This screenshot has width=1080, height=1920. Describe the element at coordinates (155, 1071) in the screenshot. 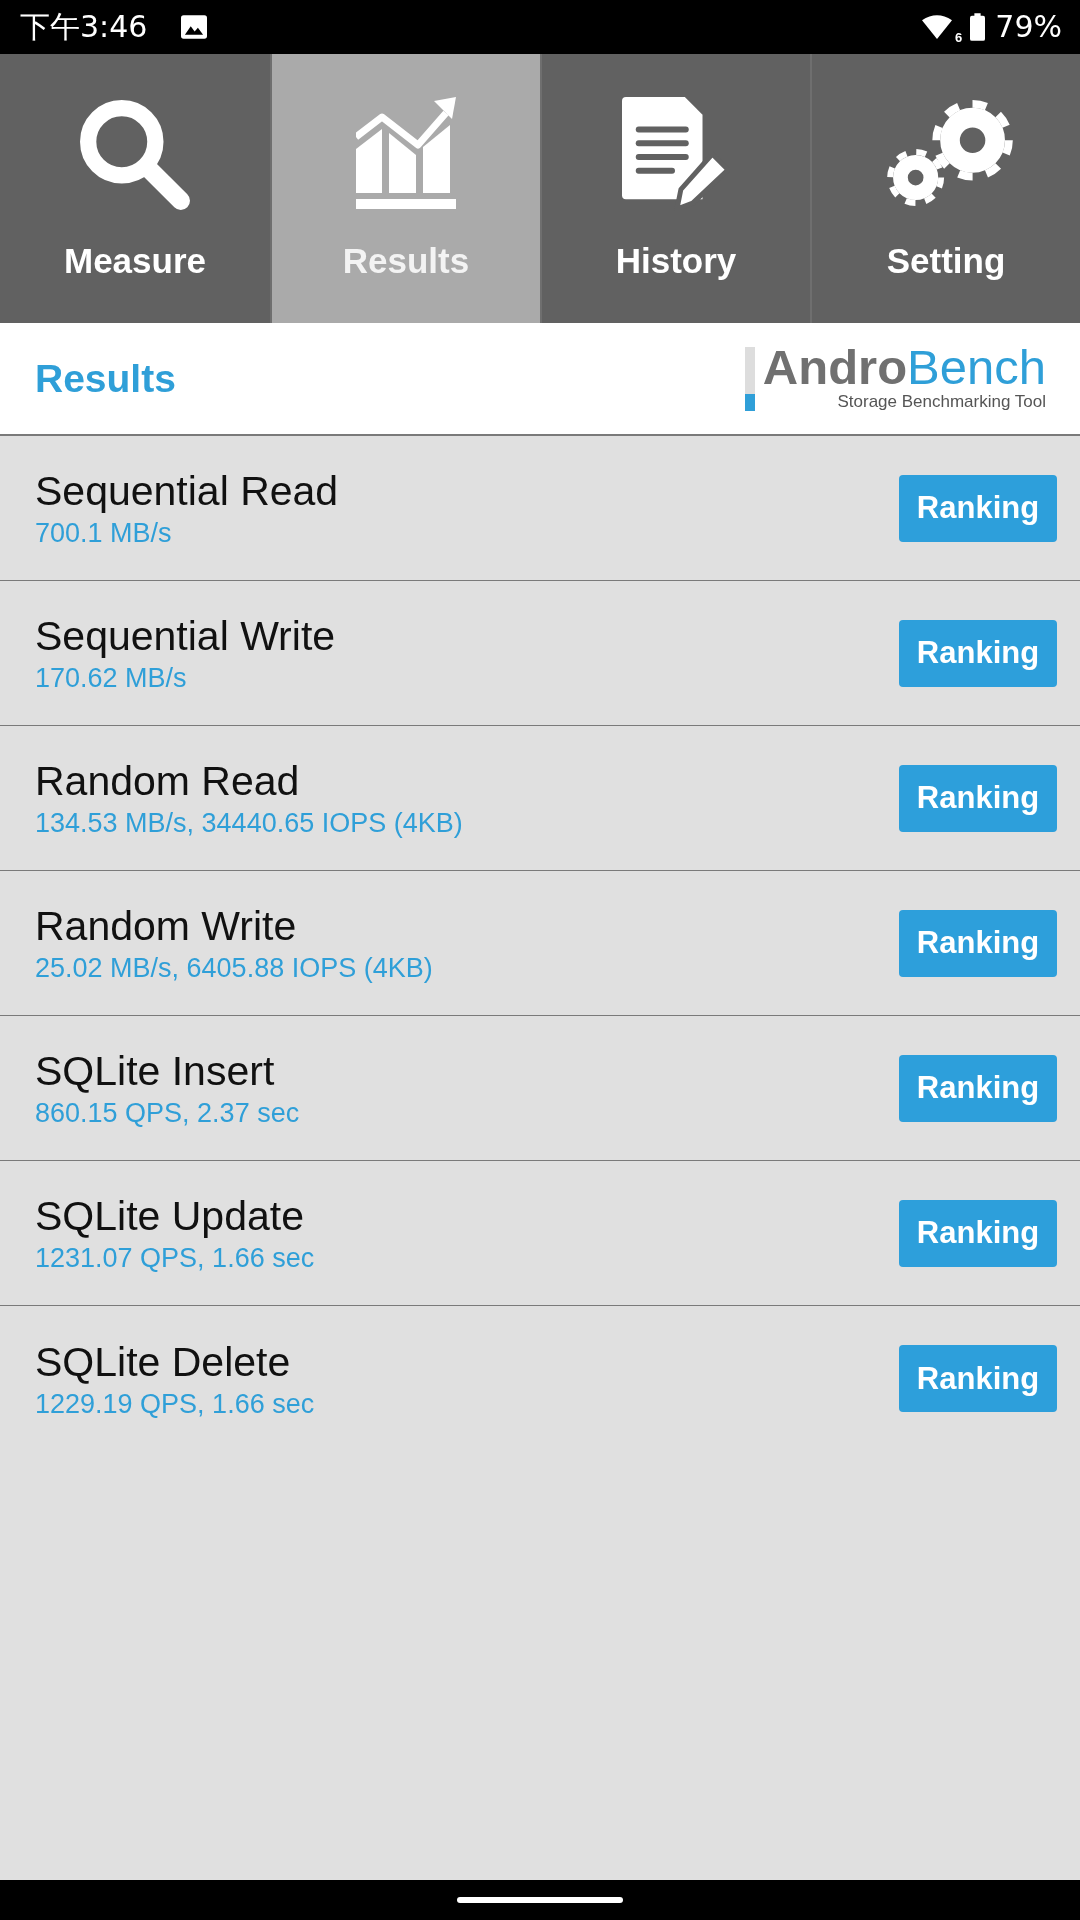

I see `result-name: SQLite Insert` at that location.